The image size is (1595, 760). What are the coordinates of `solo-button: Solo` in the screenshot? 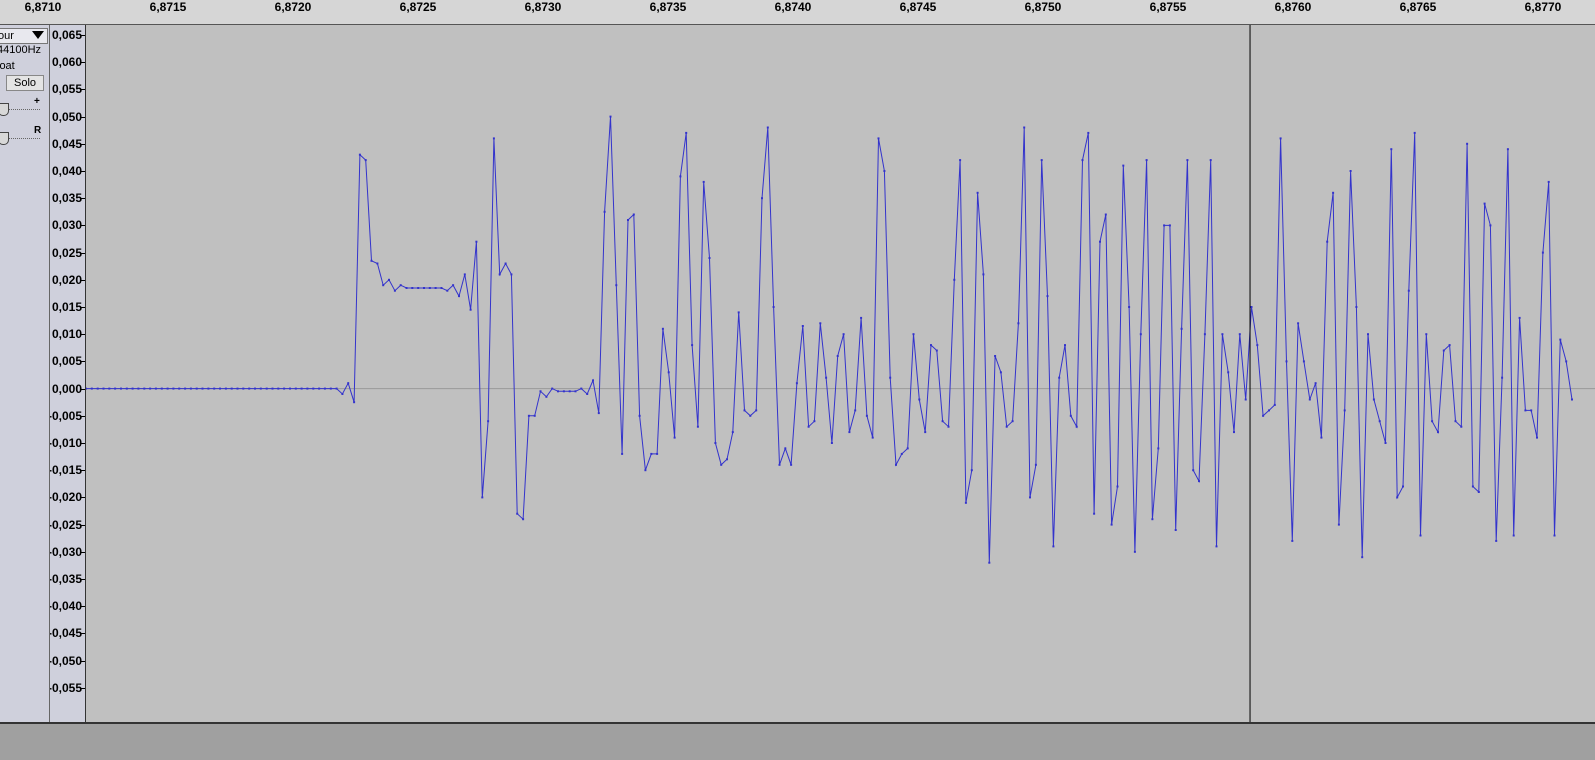 It's located at (25, 83).